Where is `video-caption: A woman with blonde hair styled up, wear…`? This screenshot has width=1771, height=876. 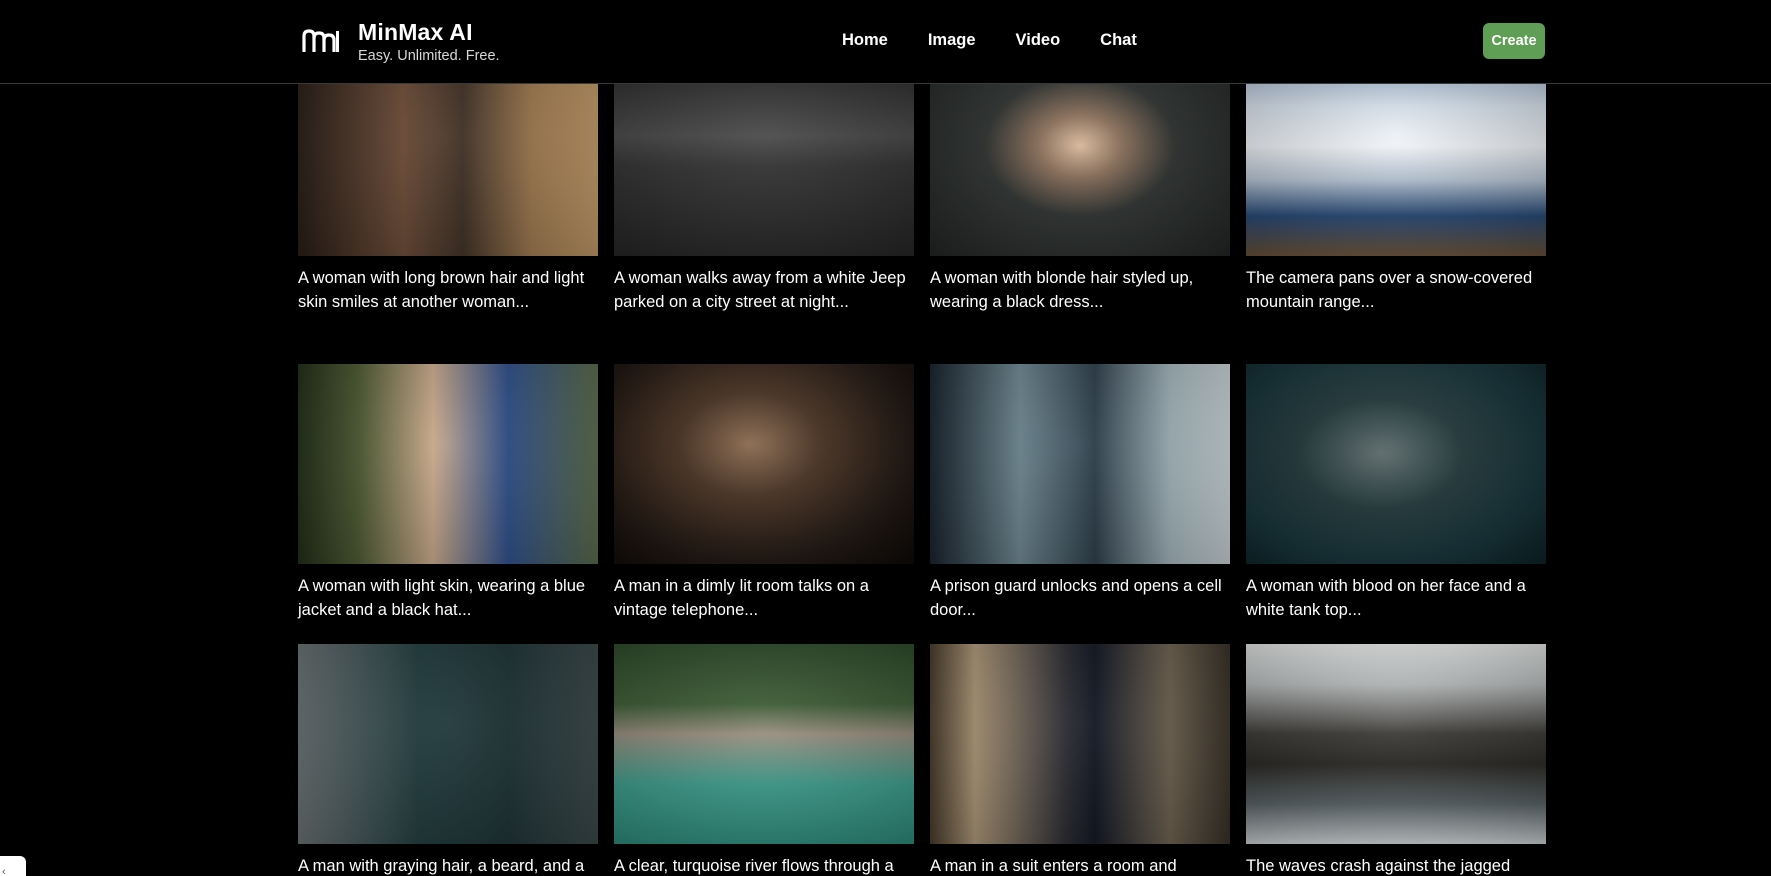 video-caption: A woman with blonde hair styled up, wear… is located at coordinates (1062, 290).